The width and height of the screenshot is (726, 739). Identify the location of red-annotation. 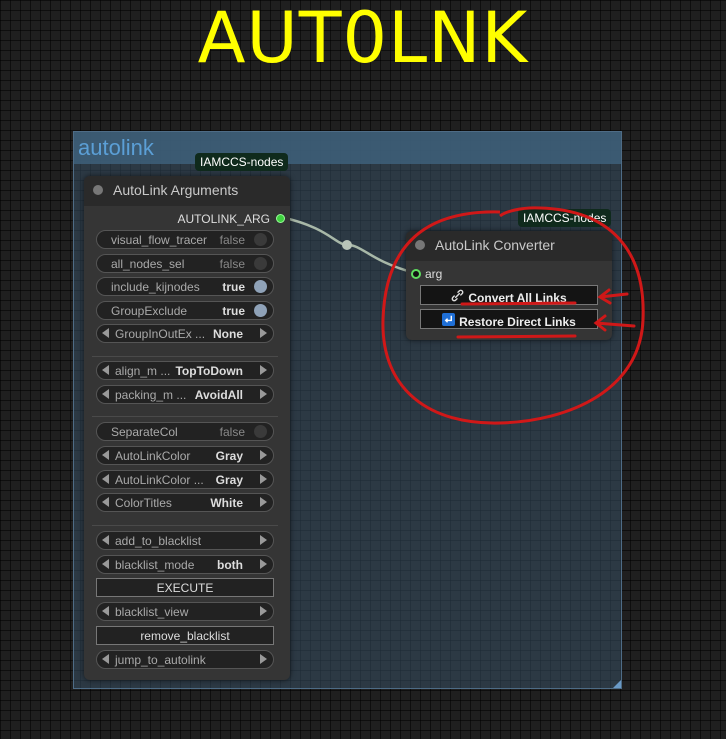
(513, 315).